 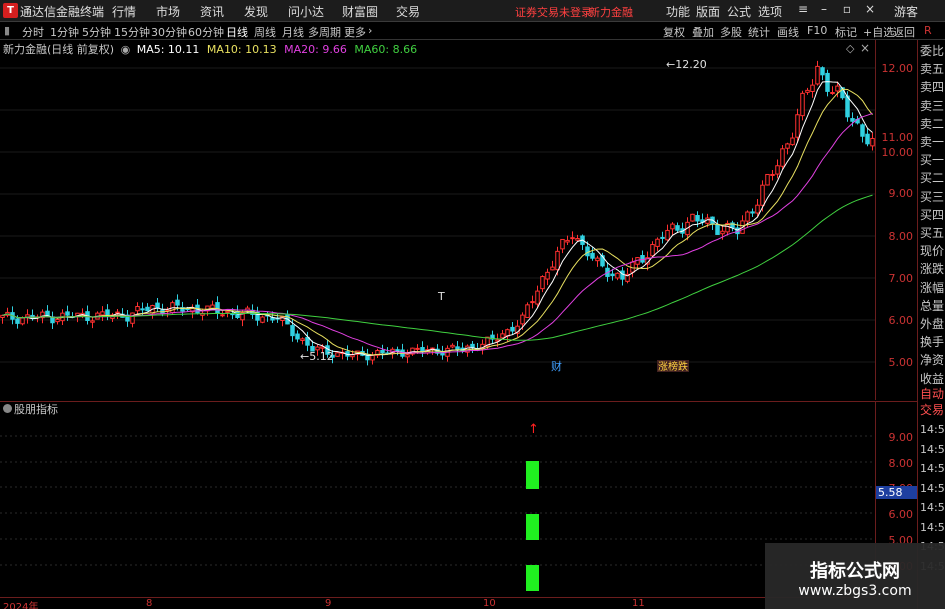 What do you see at coordinates (206, 32) in the screenshot?
I see `tab-60min: 60分钟` at bounding box center [206, 32].